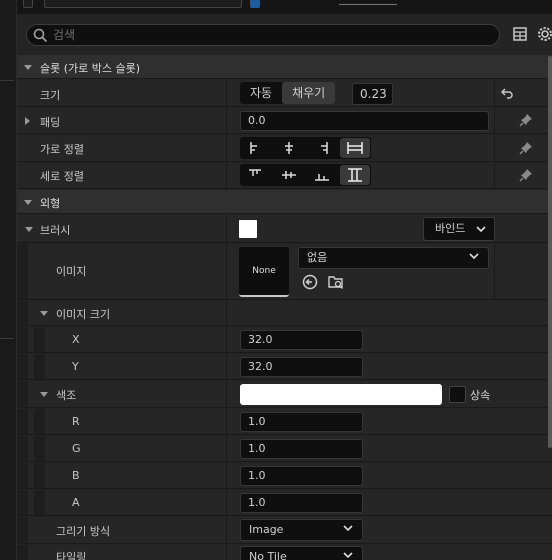 The image size is (552, 560). Describe the element at coordinates (317, 257) in the screenshot. I see `asset-value: 없음` at that location.